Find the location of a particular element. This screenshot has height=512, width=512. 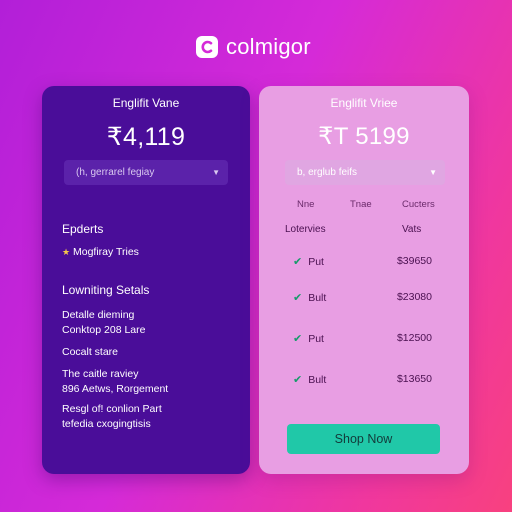

detail-line: Conktop 208 Lare is located at coordinates (104, 330).